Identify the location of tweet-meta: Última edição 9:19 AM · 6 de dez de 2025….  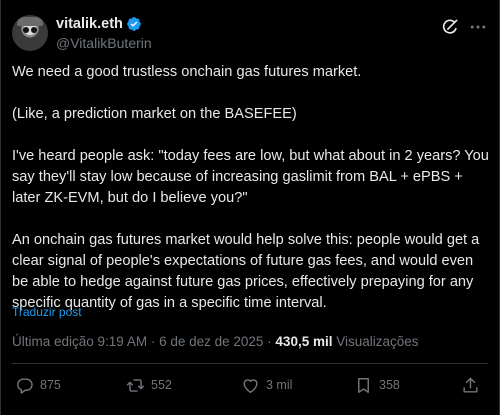
(215, 341).